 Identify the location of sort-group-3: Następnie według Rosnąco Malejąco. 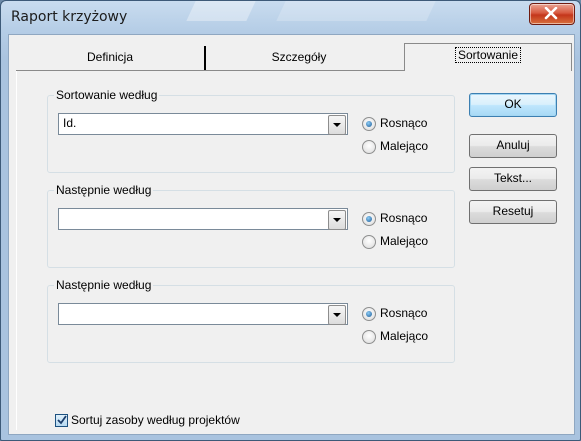
(251, 320).